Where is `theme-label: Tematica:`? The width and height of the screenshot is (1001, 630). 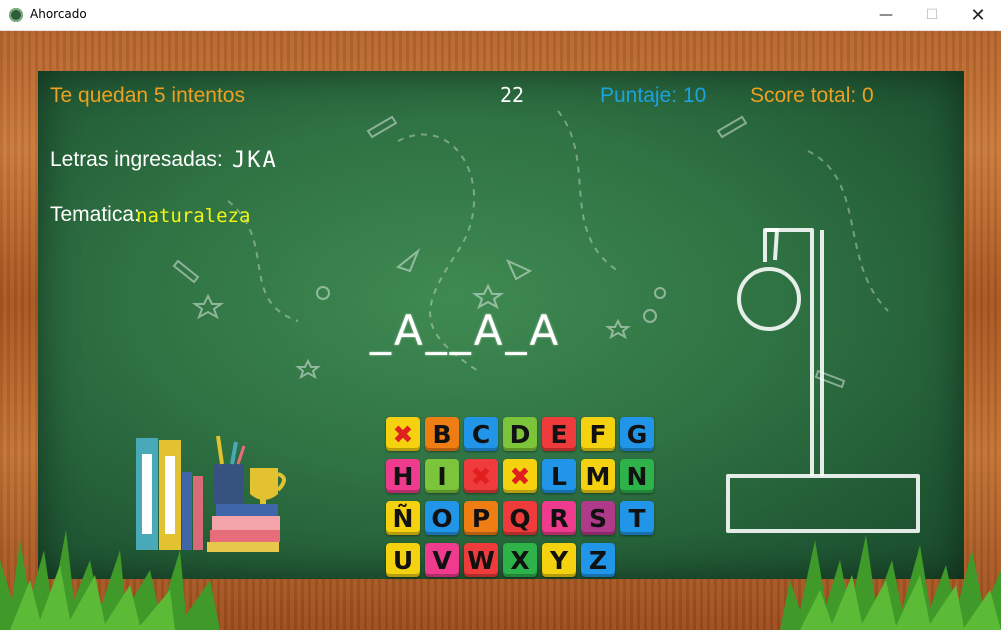 theme-label: Tematica: is located at coordinates (95, 214).